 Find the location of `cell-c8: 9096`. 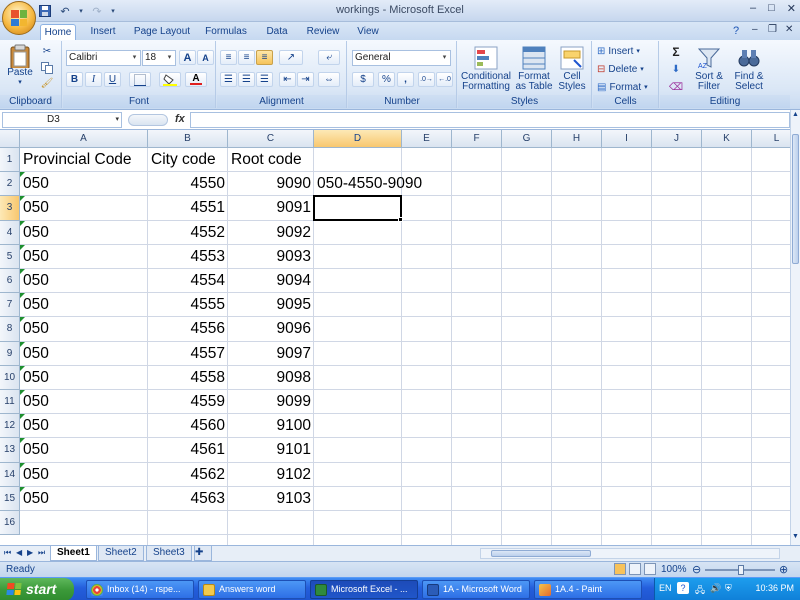

cell-c8: 9096 is located at coordinates (271, 329).